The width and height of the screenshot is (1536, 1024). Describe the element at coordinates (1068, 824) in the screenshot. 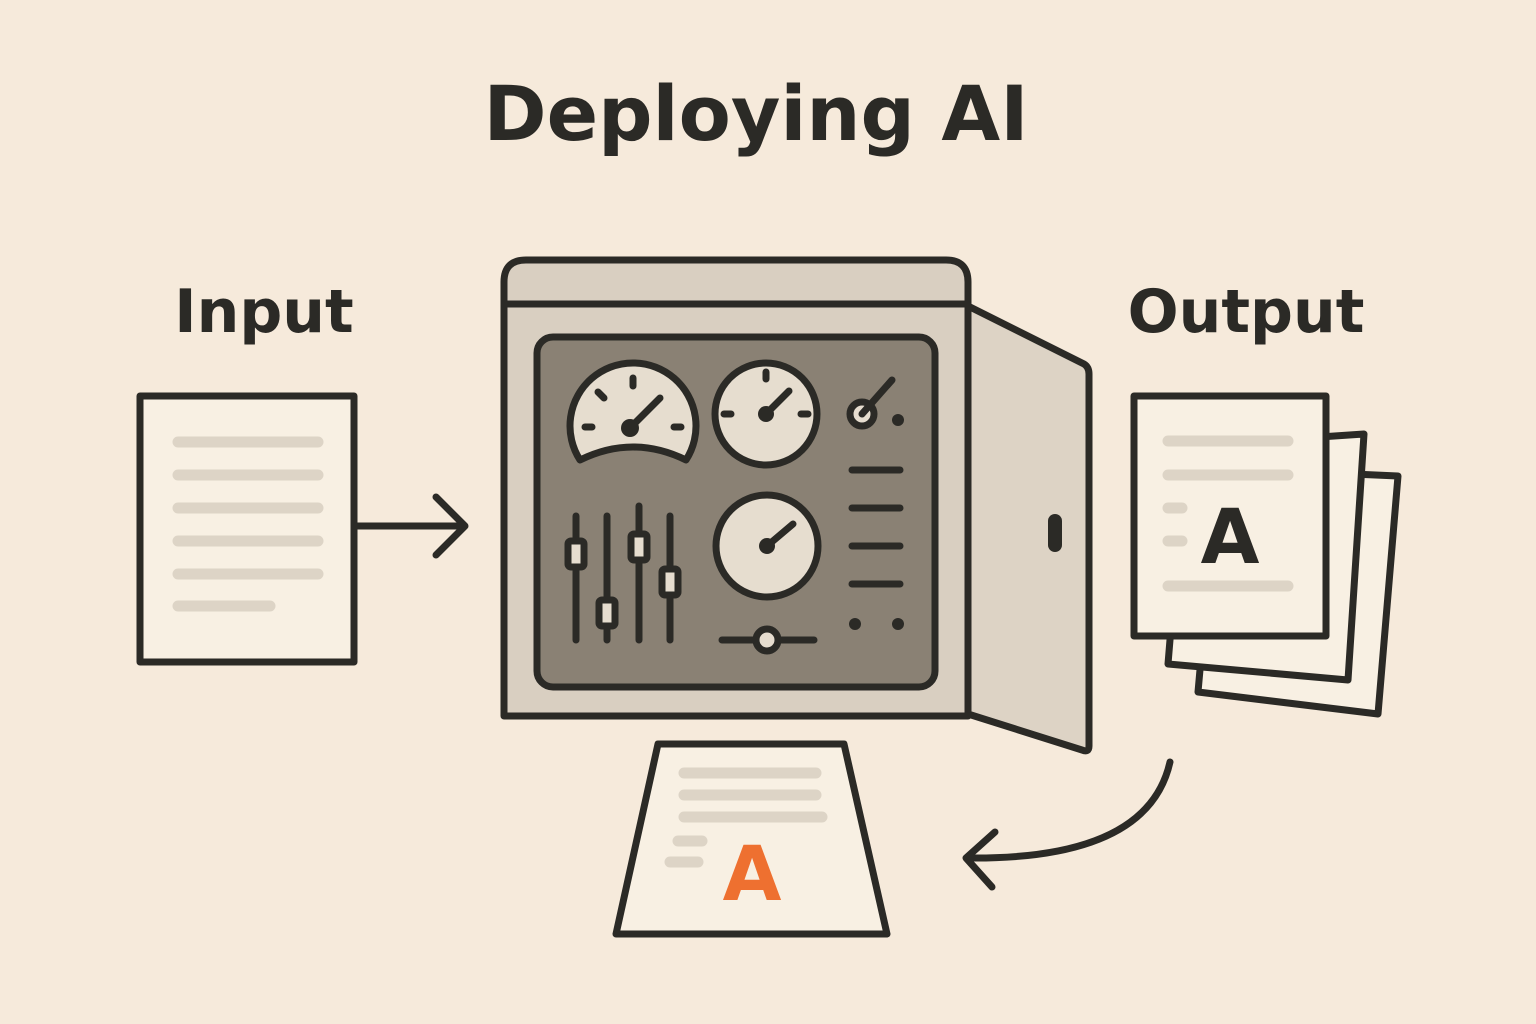

I see `curved-arrow-icon` at that location.